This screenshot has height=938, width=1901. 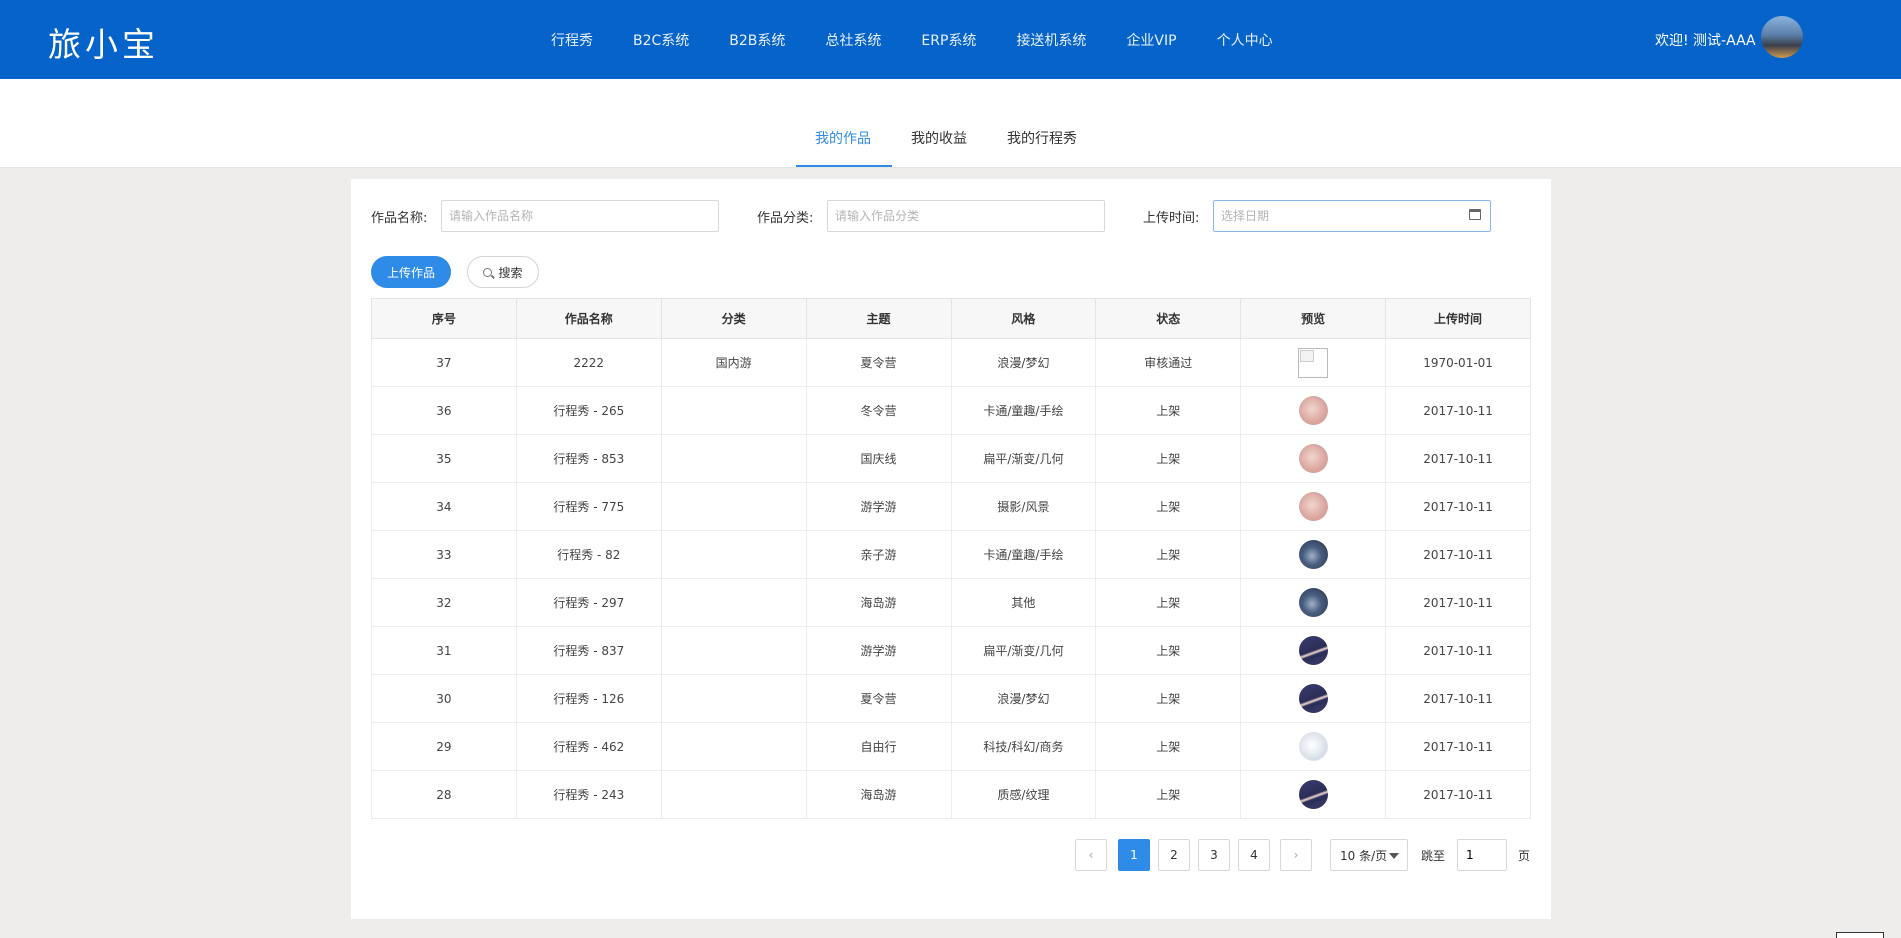 What do you see at coordinates (844, 166) in the screenshot?
I see `active-tab-indicator` at bounding box center [844, 166].